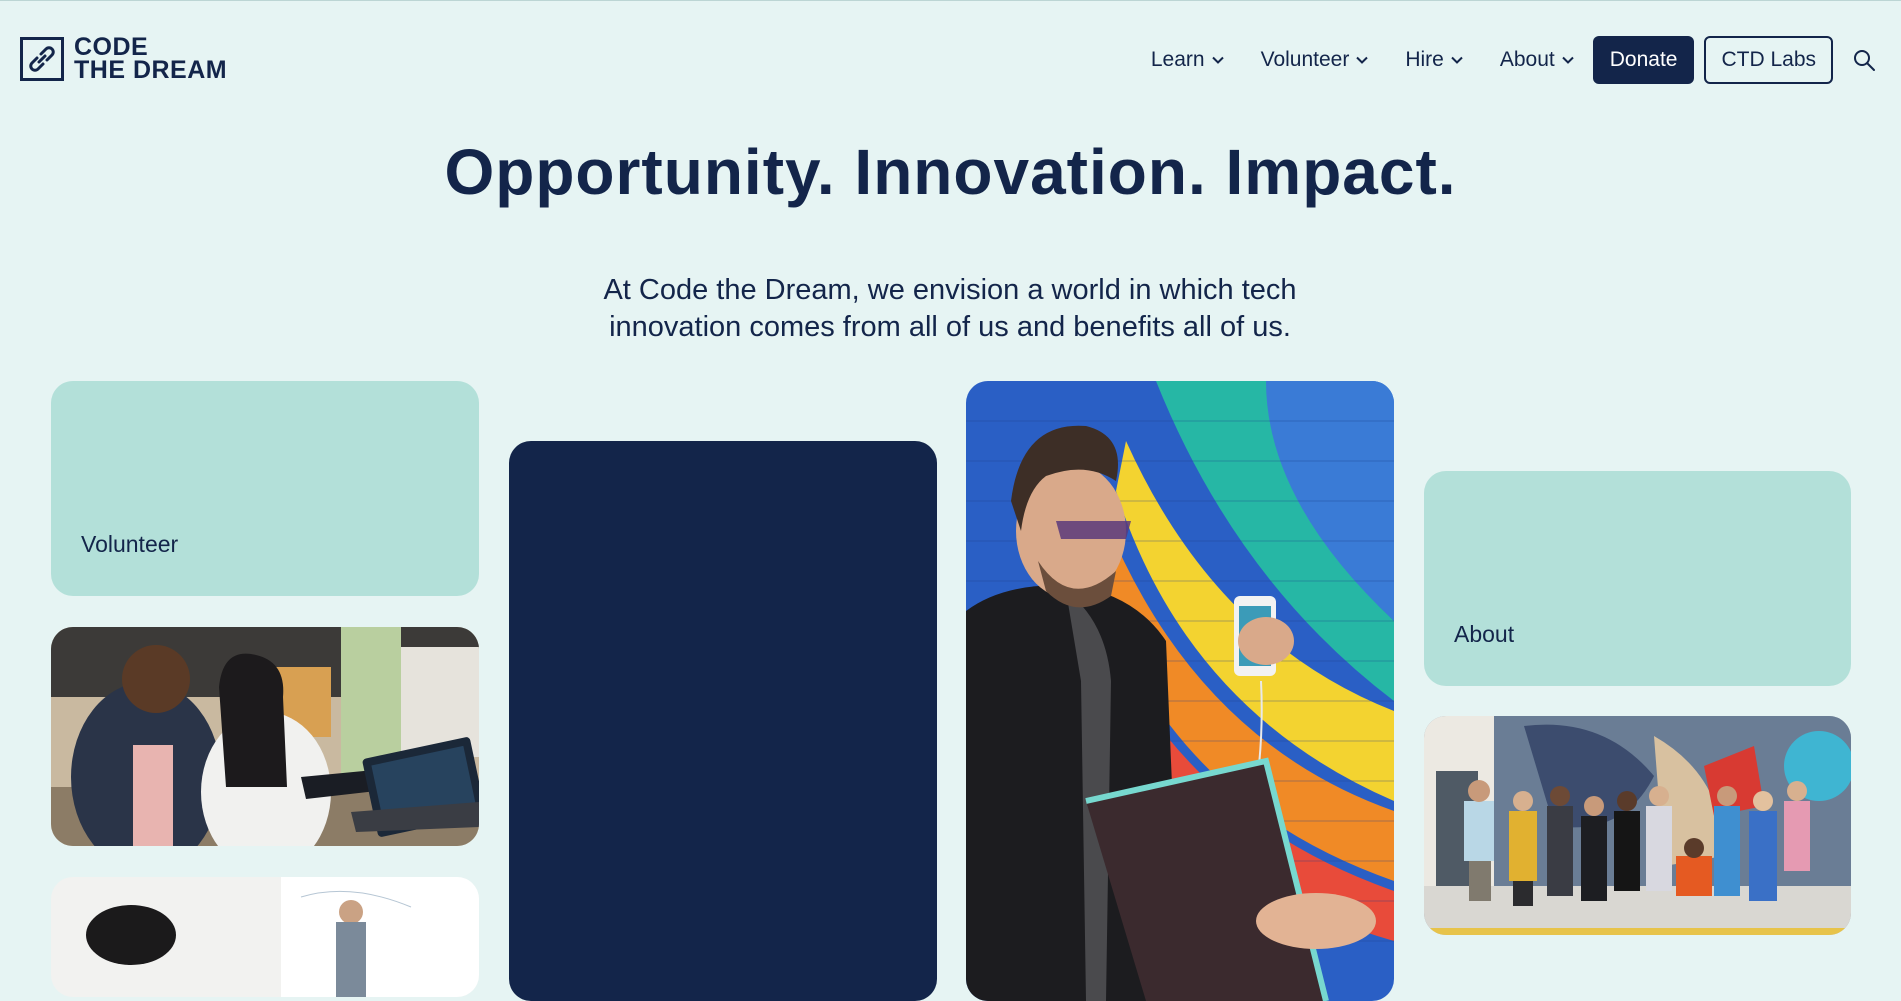 The width and height of the screenshot is (1901, 1001). I want to click on search-icon, so click(1864, 60).